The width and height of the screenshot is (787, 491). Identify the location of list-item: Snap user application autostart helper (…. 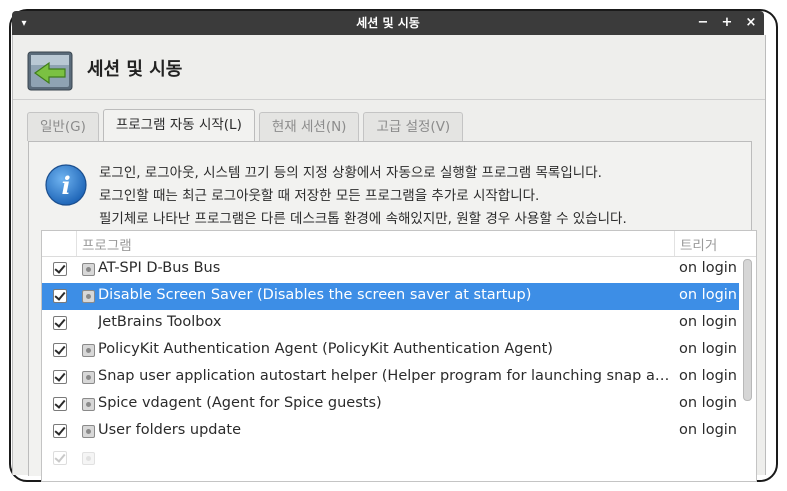
(390, 377).